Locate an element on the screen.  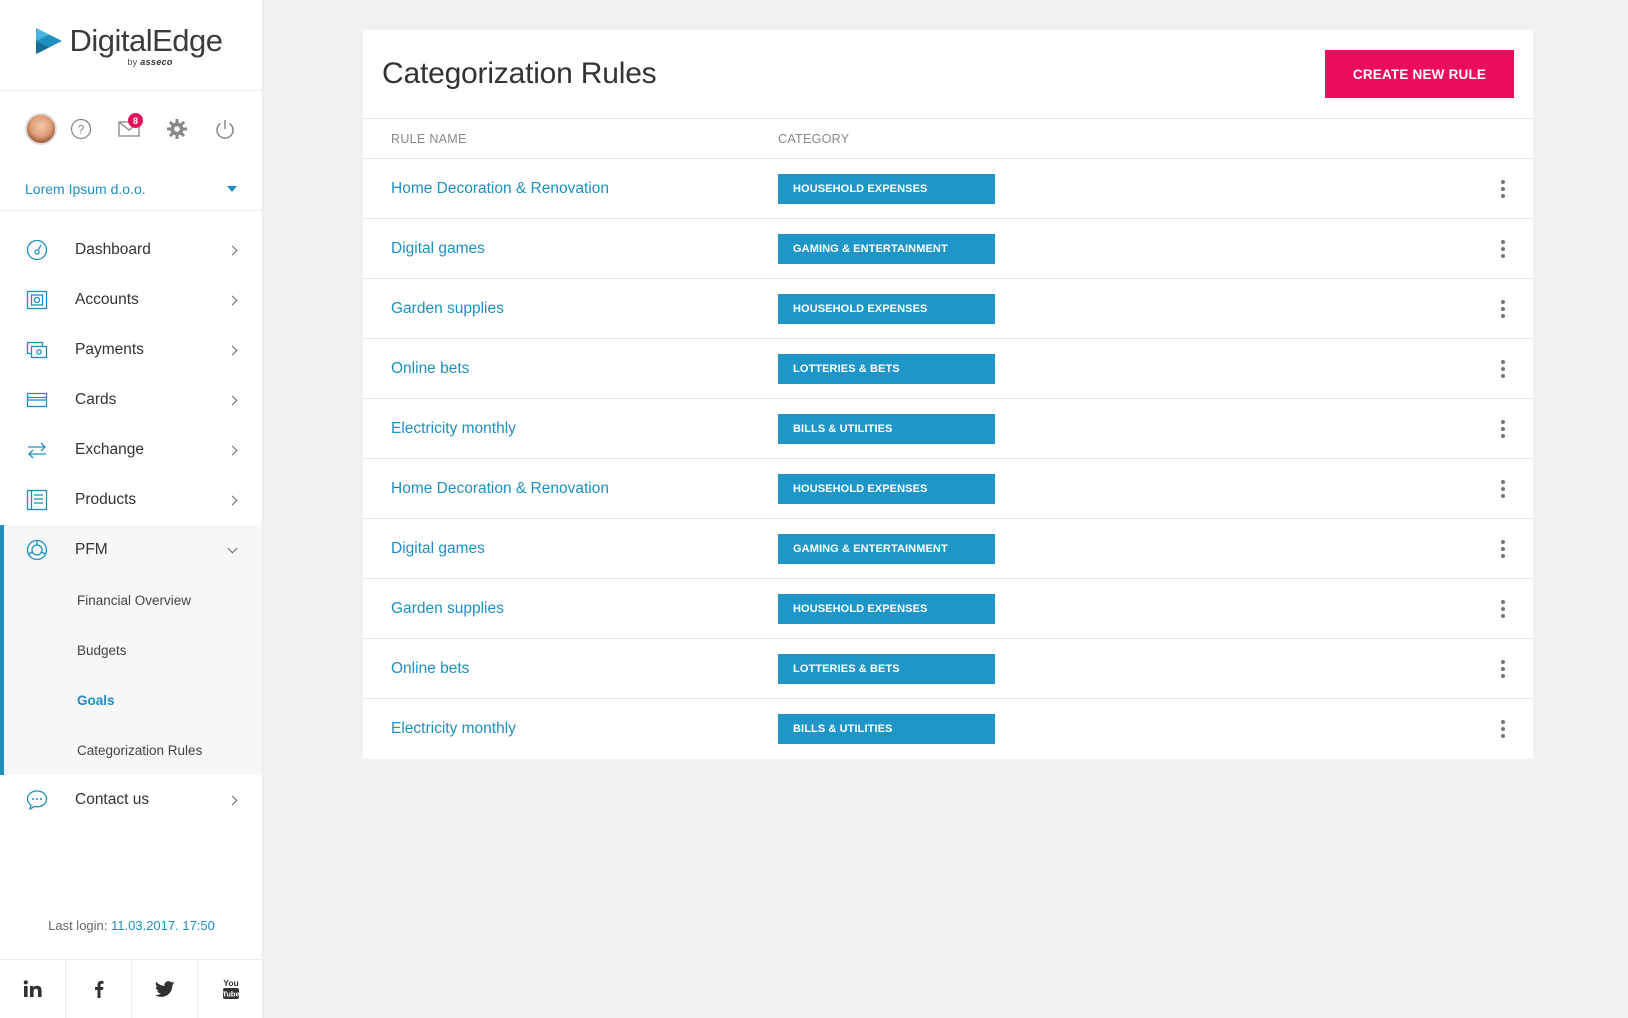
sidebar-item-exchange: Exchange is located at coordinates (131, 450).